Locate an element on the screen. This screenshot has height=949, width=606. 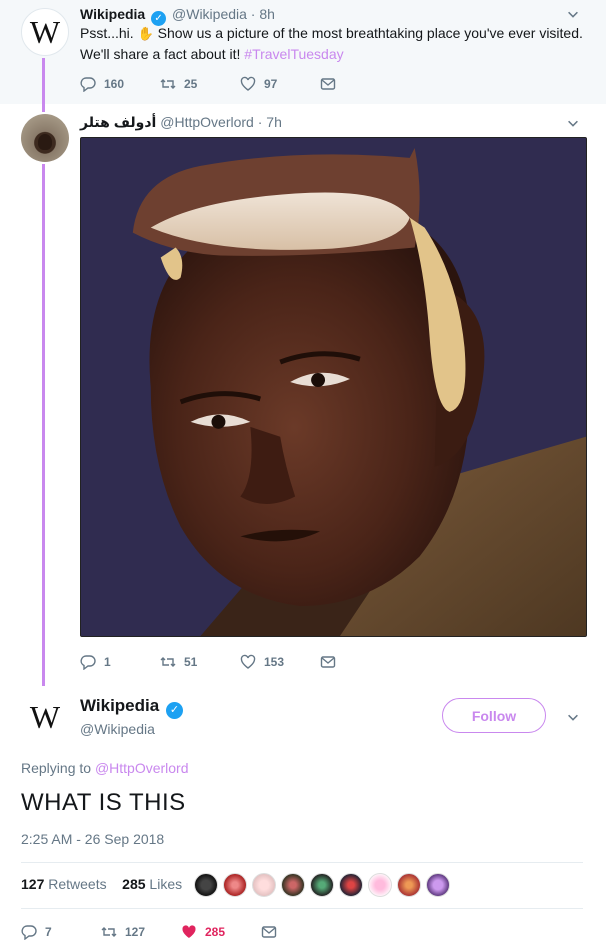
tweet-time: 7h is located at coordinates (274, 122).